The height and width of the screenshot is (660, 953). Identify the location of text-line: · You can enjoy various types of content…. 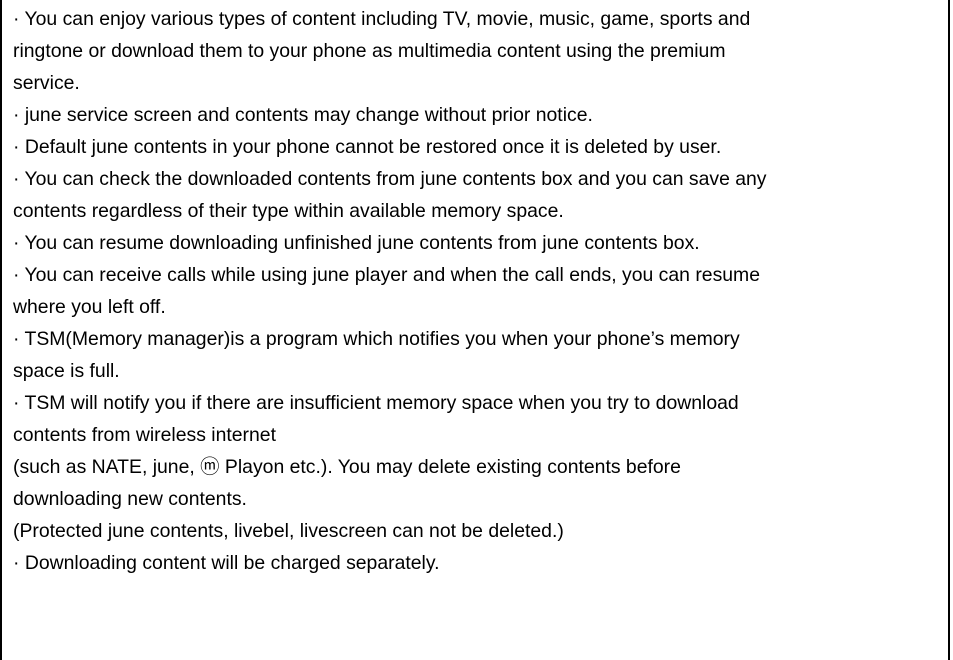
(382, 19).